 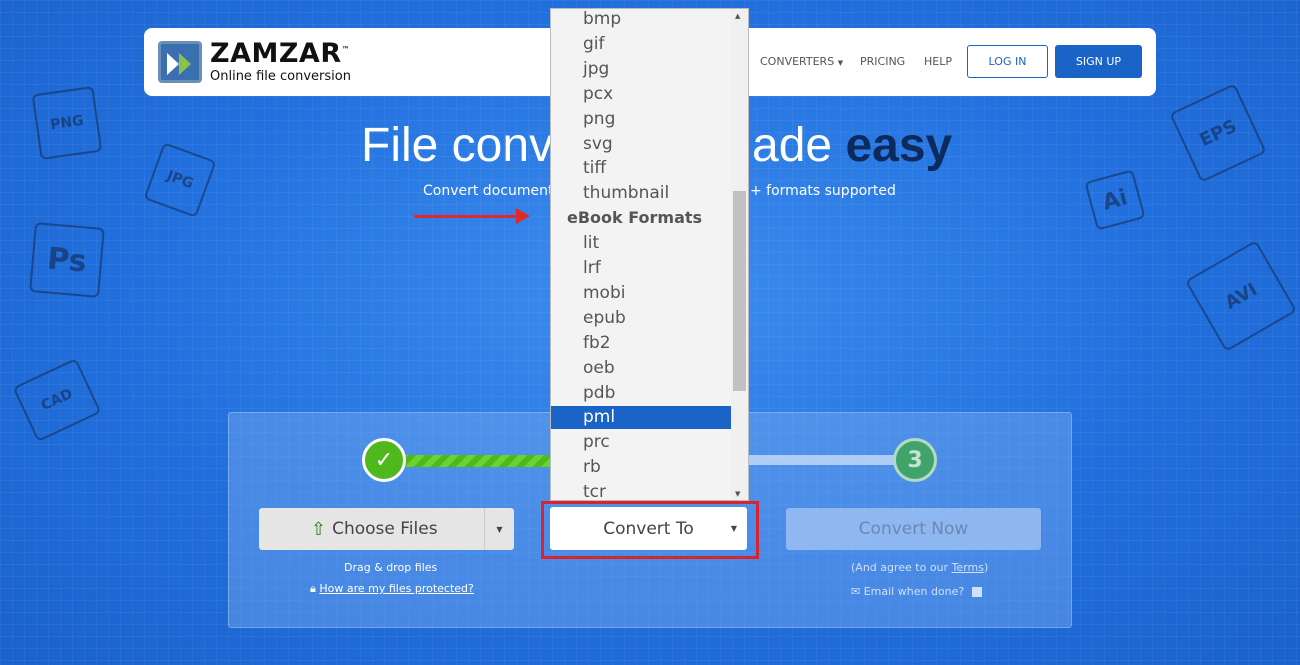 I want to click on caret-down-icon: ▼, so click(x=840, y=63).